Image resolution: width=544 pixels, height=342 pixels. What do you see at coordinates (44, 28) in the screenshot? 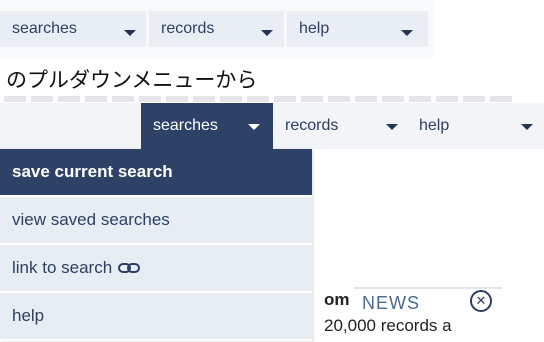
I see `top-menu-searches-label: searches` at bounding box center [44, 28].